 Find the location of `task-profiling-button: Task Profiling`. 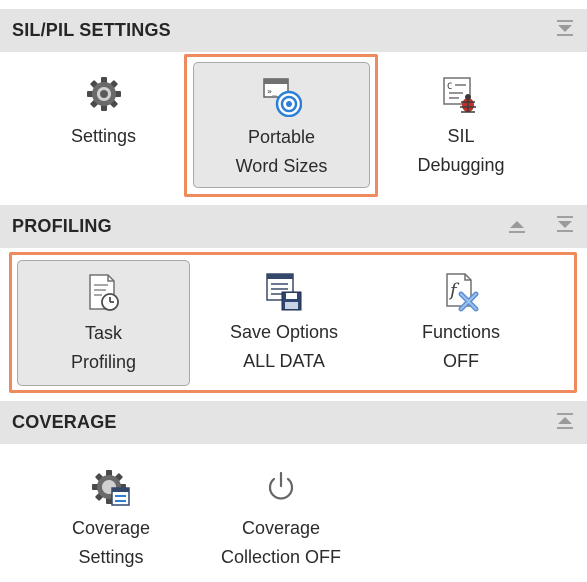

task-profiling-button: Task Profiling is located at coordinates (103, 323).